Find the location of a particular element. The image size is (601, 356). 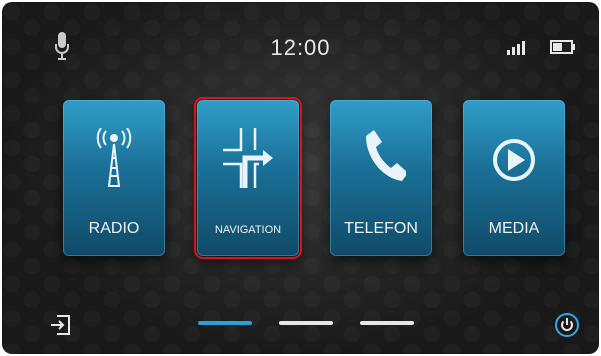

radio-tile: RADIO is located at coordinates (114, 178).